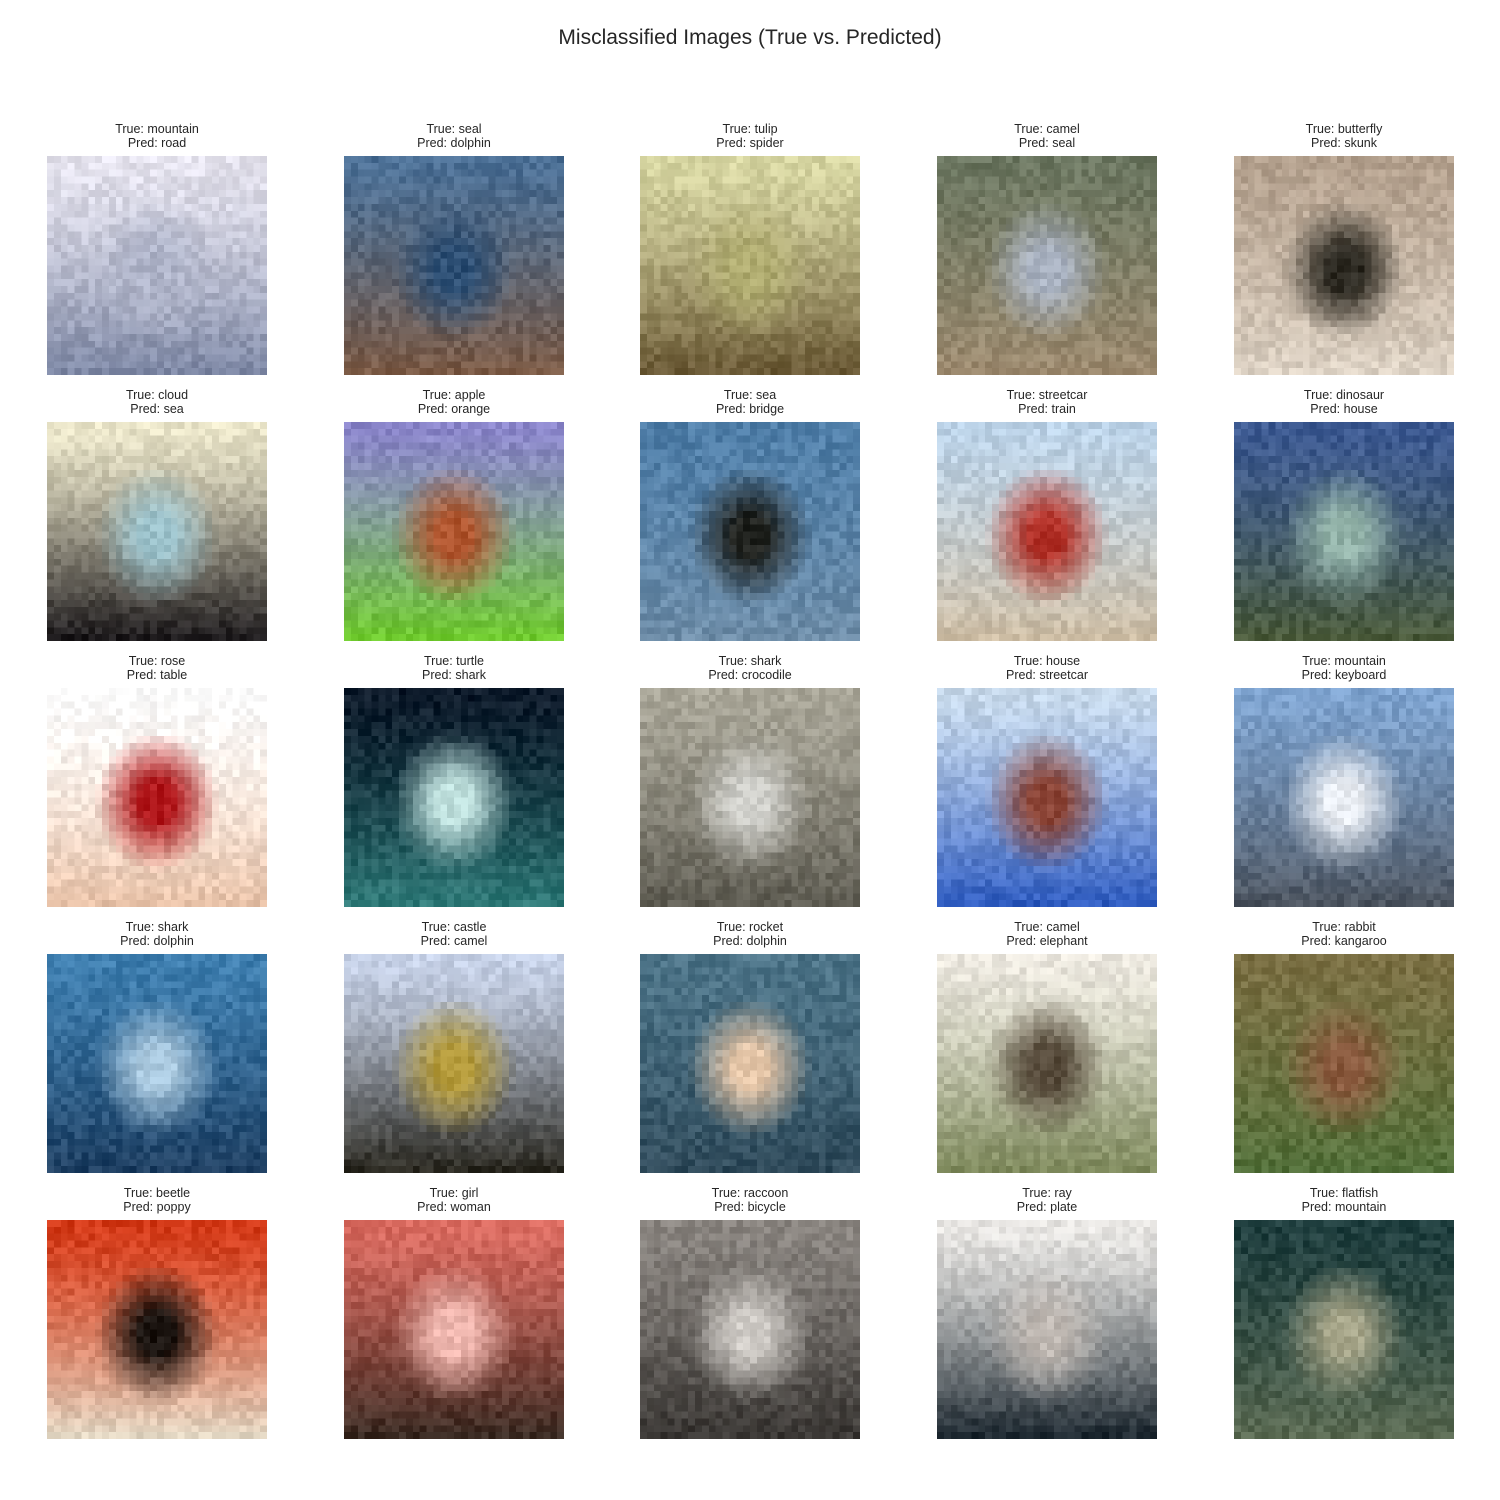 This screenshot has width=1500, height=1500. I want to click on true-label: True: dinosaur, so click(1337, 395).